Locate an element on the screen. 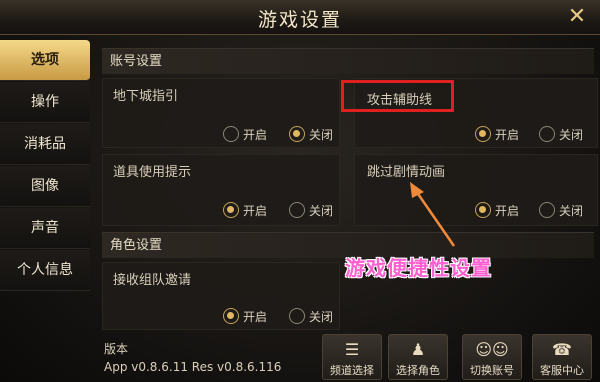 This screenshot has height=382, width=600. users-icon: ☺☺ is located at coordinates (492, 349).